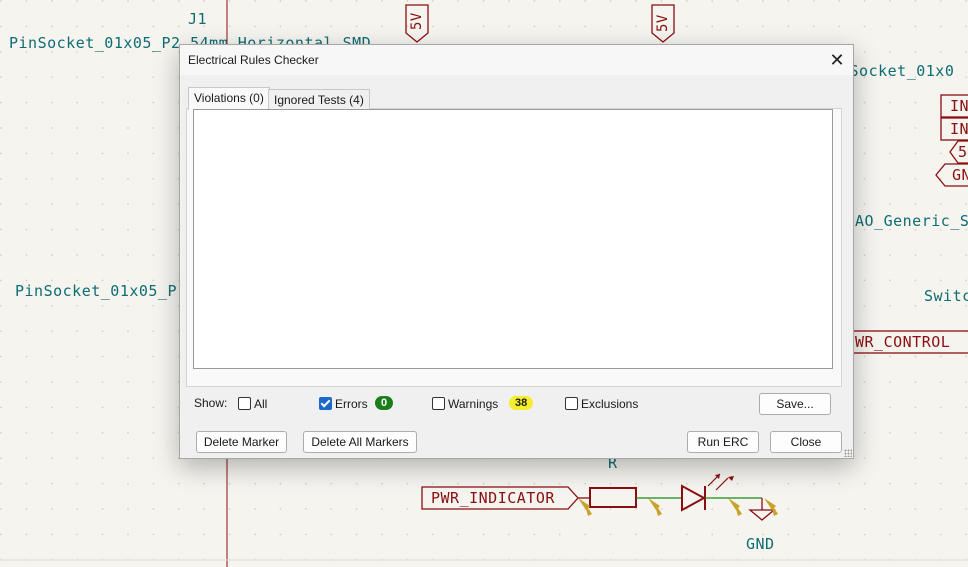 This screenshot has width=968, height=567. I want to click on dialog-titlebar: Electrical Rules Checker ✕, so click(516, 60).